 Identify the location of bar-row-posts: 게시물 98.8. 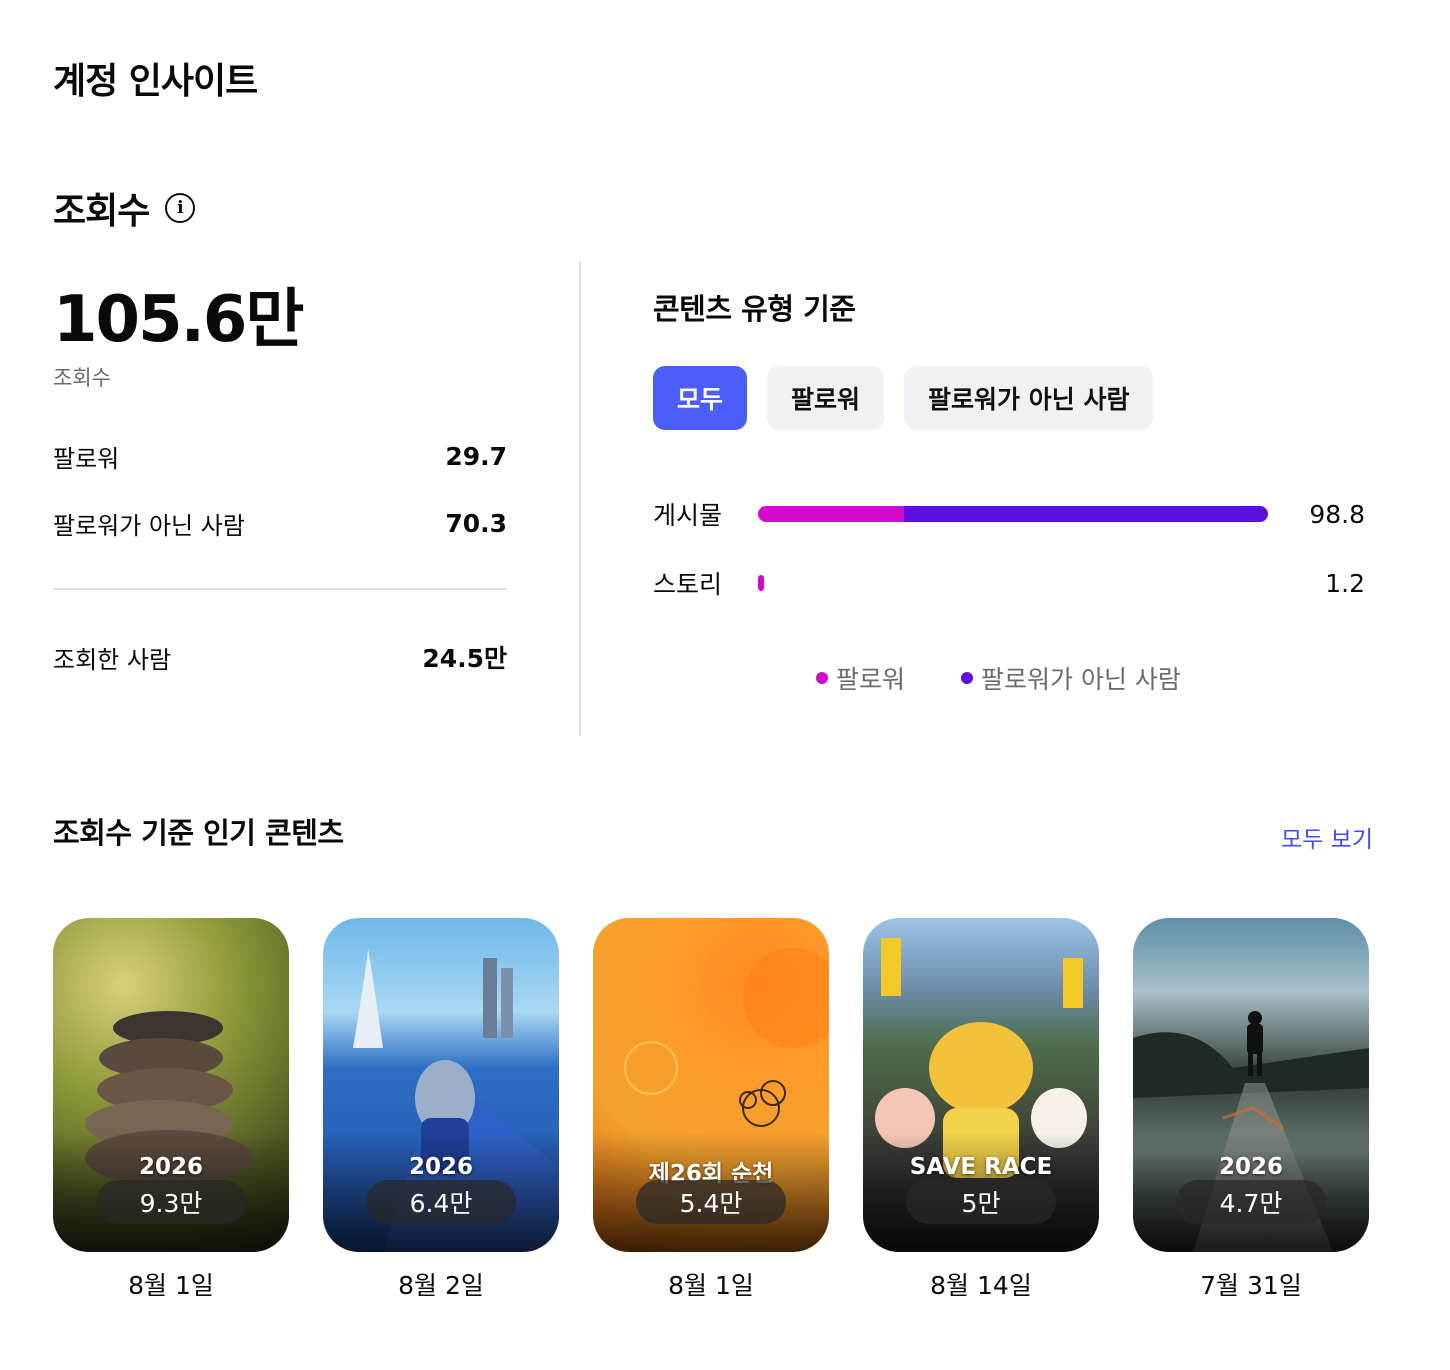
(1009, 514).